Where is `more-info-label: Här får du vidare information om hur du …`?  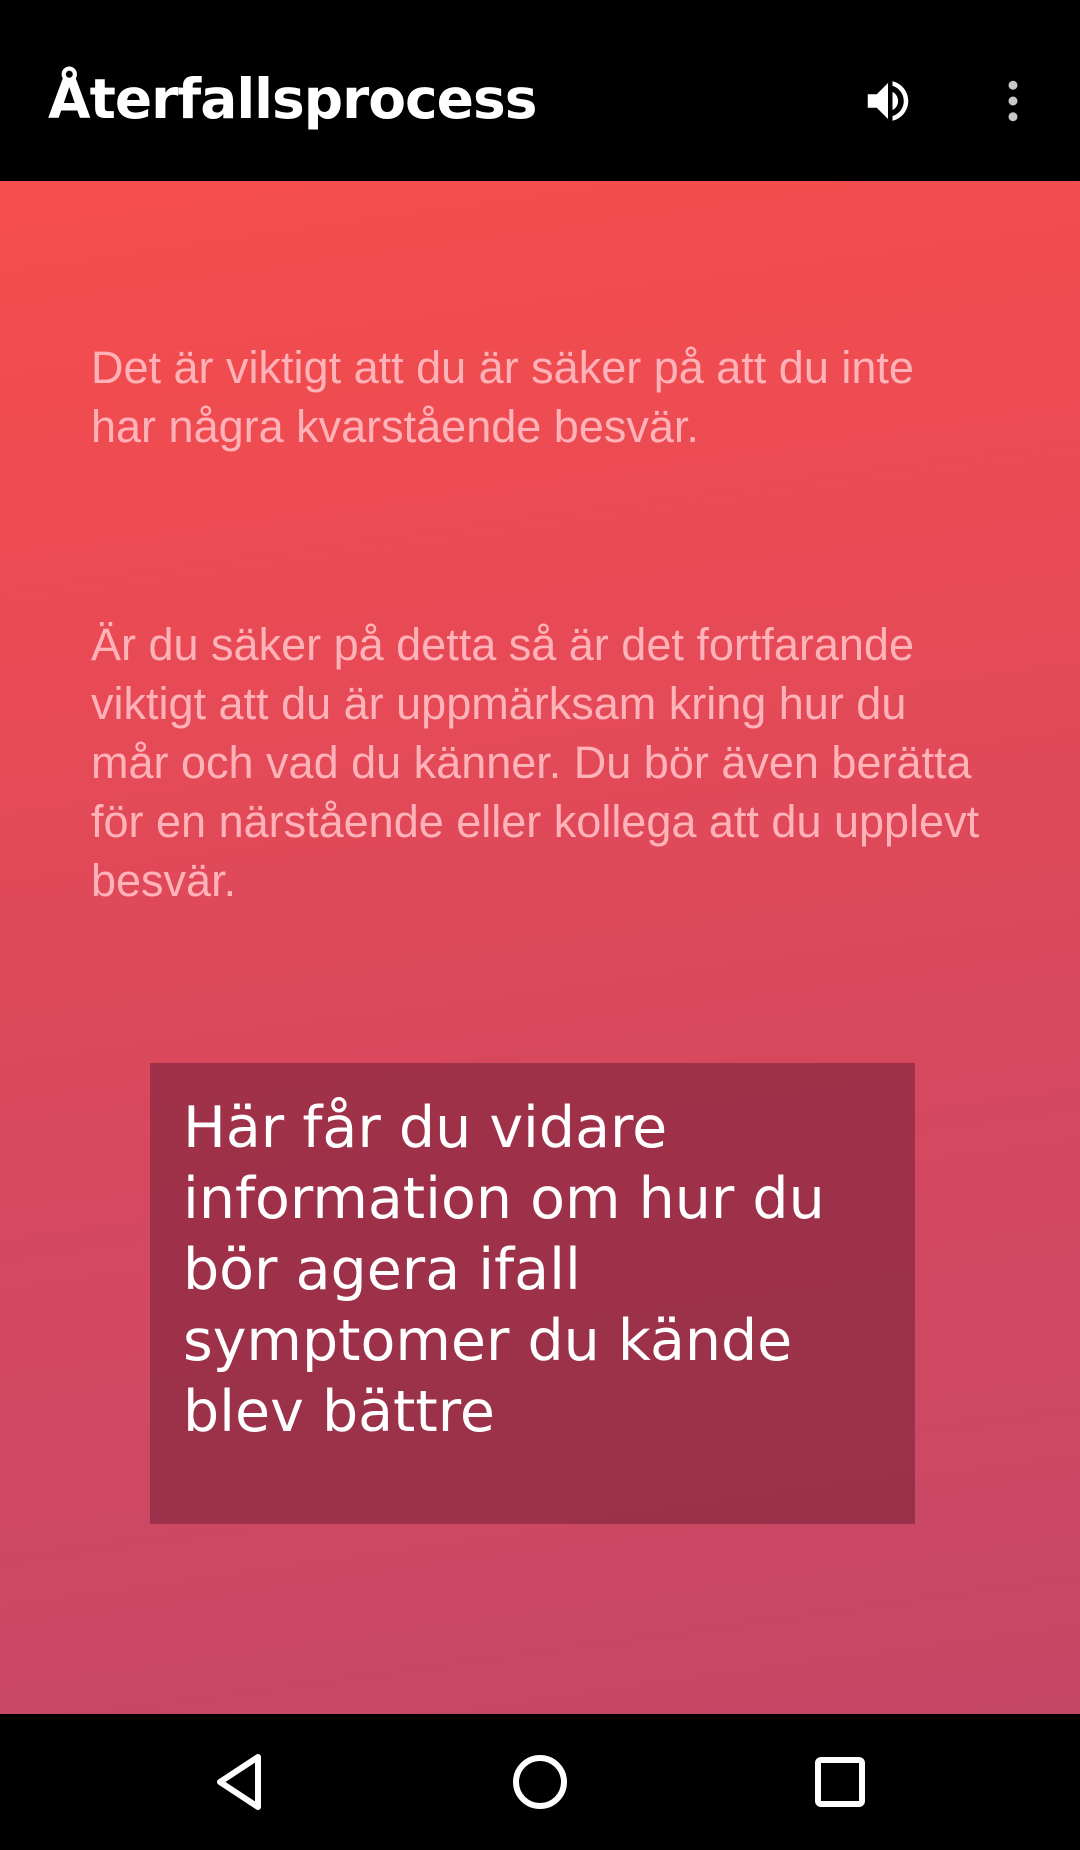
more-info-label: Här får du vidare information om hur du … is located at coordinates (504, 1270).